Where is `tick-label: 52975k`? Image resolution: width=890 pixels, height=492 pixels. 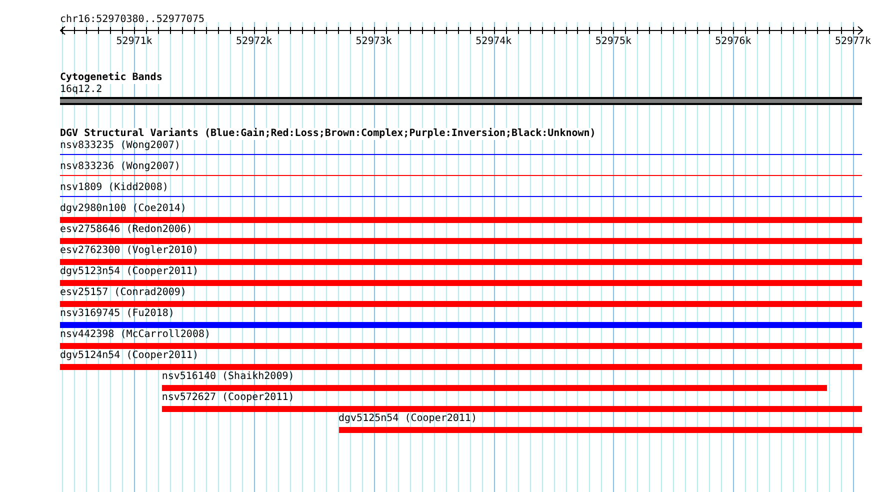
tick-label: 52975k is located at coordinates (613, 41).